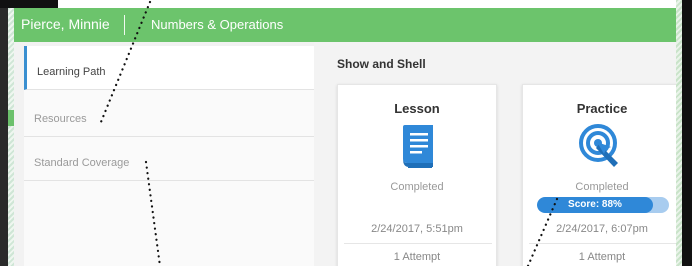 The height and width of the screenshot is (266, 692). I want to click on card-date: 2/24/2017, 5:51pm, so click(417, 229).